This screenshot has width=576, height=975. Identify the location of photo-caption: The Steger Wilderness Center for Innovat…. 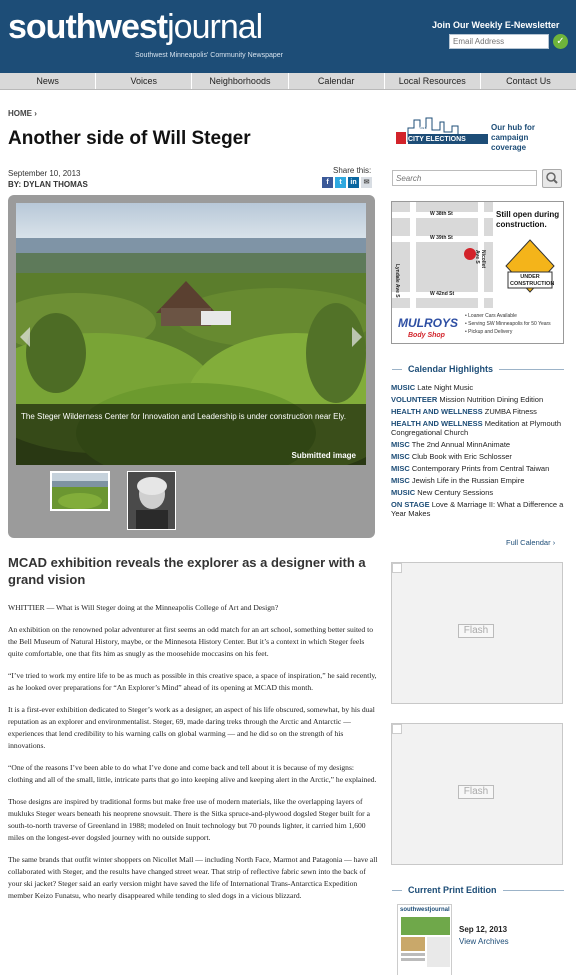
(191, 434).